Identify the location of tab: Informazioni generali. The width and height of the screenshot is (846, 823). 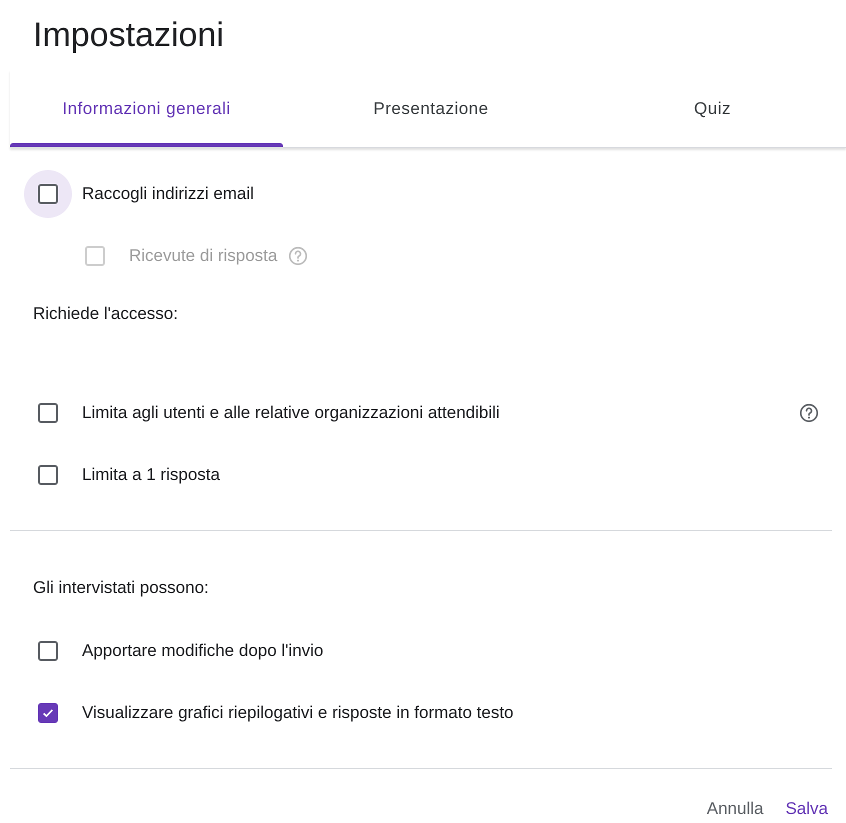
(146, 108).